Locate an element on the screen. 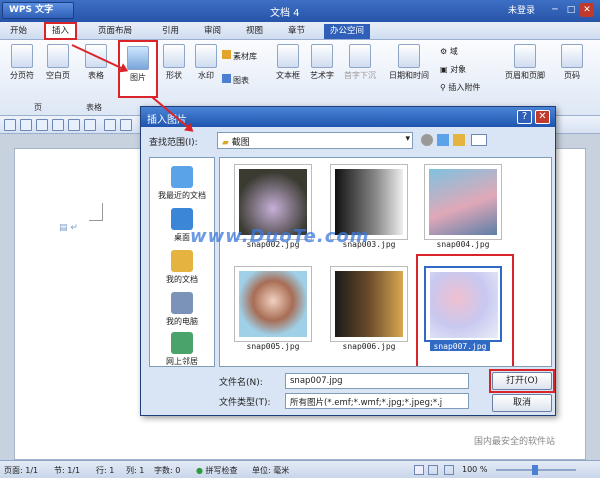 The width and height of the screenshot is (600, 478). watermark-button: 水印 is located at coordinates (206, 62).